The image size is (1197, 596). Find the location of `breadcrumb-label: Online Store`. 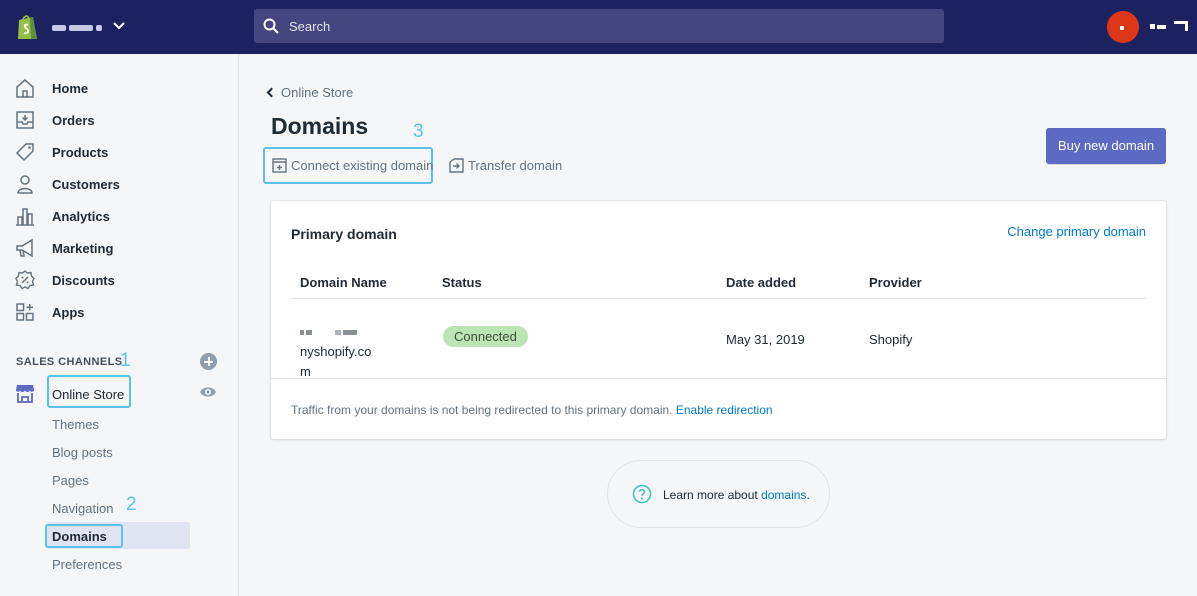

breadcrumb-label: Online Store is located at coordinates (317, 92).